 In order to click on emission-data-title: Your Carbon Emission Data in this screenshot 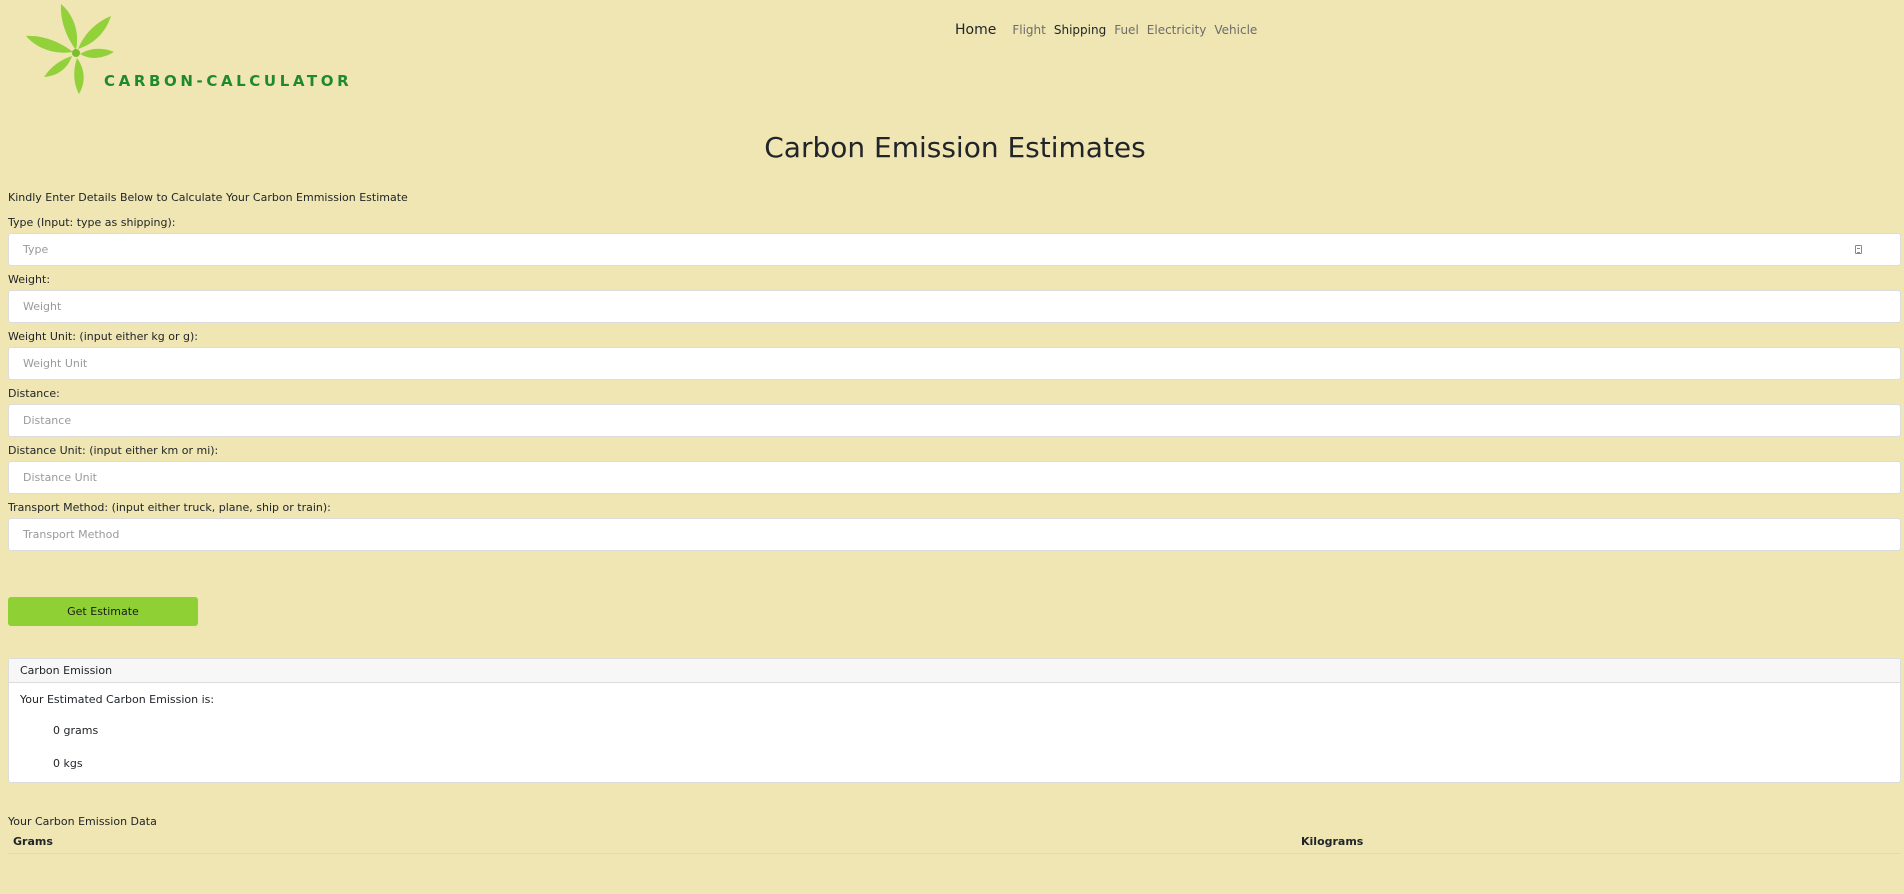, I will do `click(82, 821)`.